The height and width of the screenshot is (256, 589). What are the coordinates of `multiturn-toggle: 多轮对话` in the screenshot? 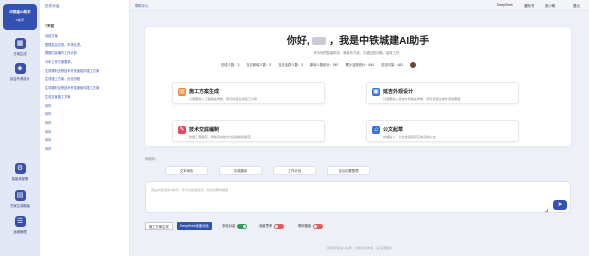 It's located at (235, 226).